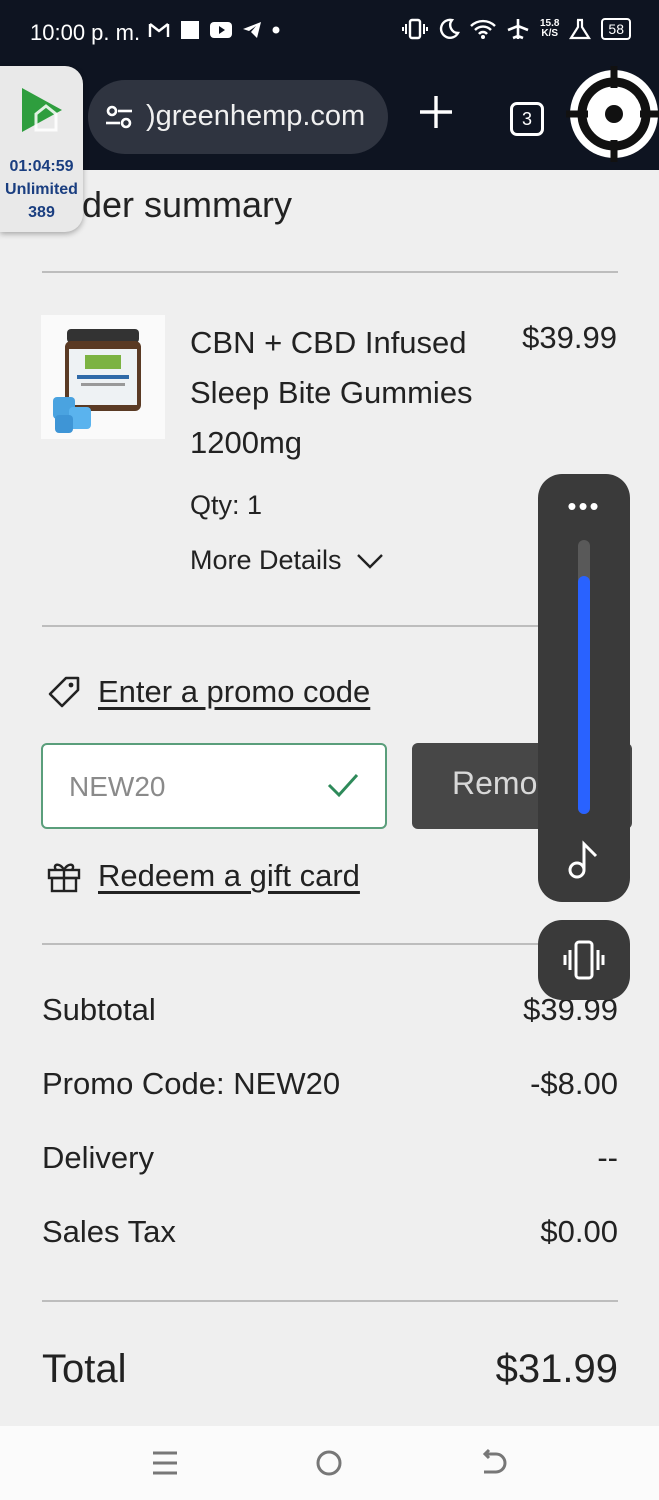  I want to click on gift-card-link: Redeem a gift card, so click(203, 876).